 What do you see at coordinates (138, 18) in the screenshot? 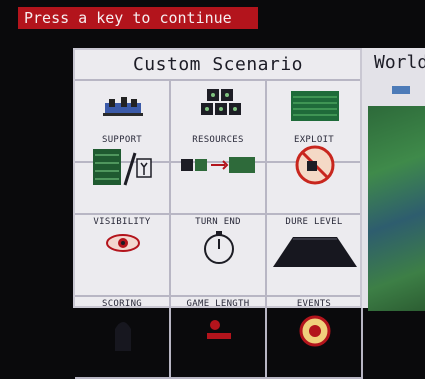
I see `continue-prompt: Press a key to continue` at bounding box center [138, 18].